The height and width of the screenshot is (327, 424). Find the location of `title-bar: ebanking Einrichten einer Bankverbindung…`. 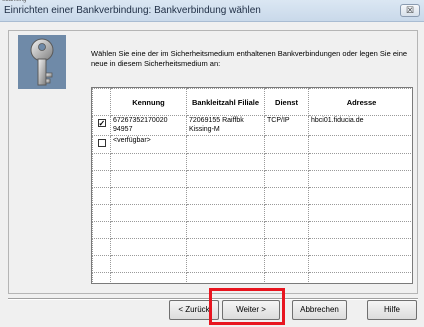

title-bar: ebanking Einrichten einer Bankverbindung… is located at coordinates (212, 11).